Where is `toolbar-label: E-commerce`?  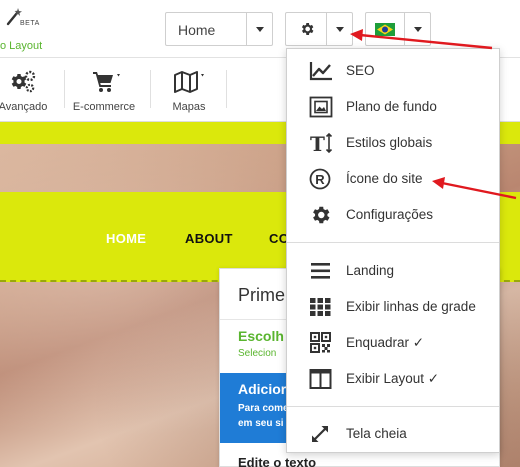 toolbar-label: E-commerce is located at coordinates (104, 107).